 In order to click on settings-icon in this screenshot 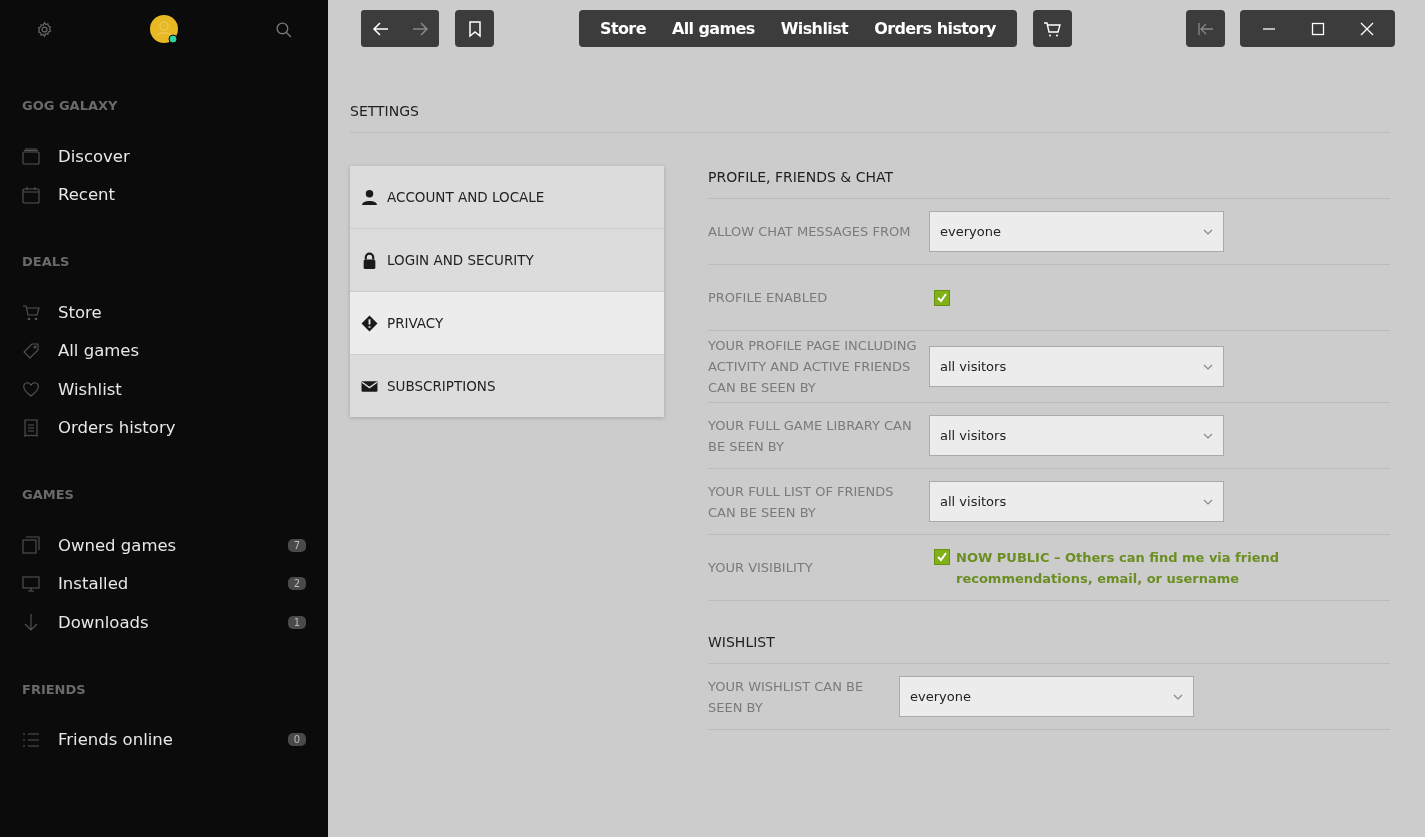, I will do `click(44, 29)`.